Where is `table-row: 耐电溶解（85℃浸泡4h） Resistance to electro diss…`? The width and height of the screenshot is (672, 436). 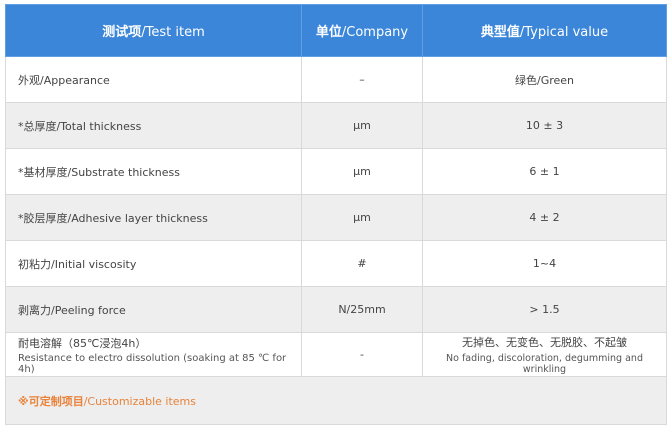 table-row: 耐电溶解（85℃浸泡4h） Resistance to electro diss… is located at coordinates (336, 354).